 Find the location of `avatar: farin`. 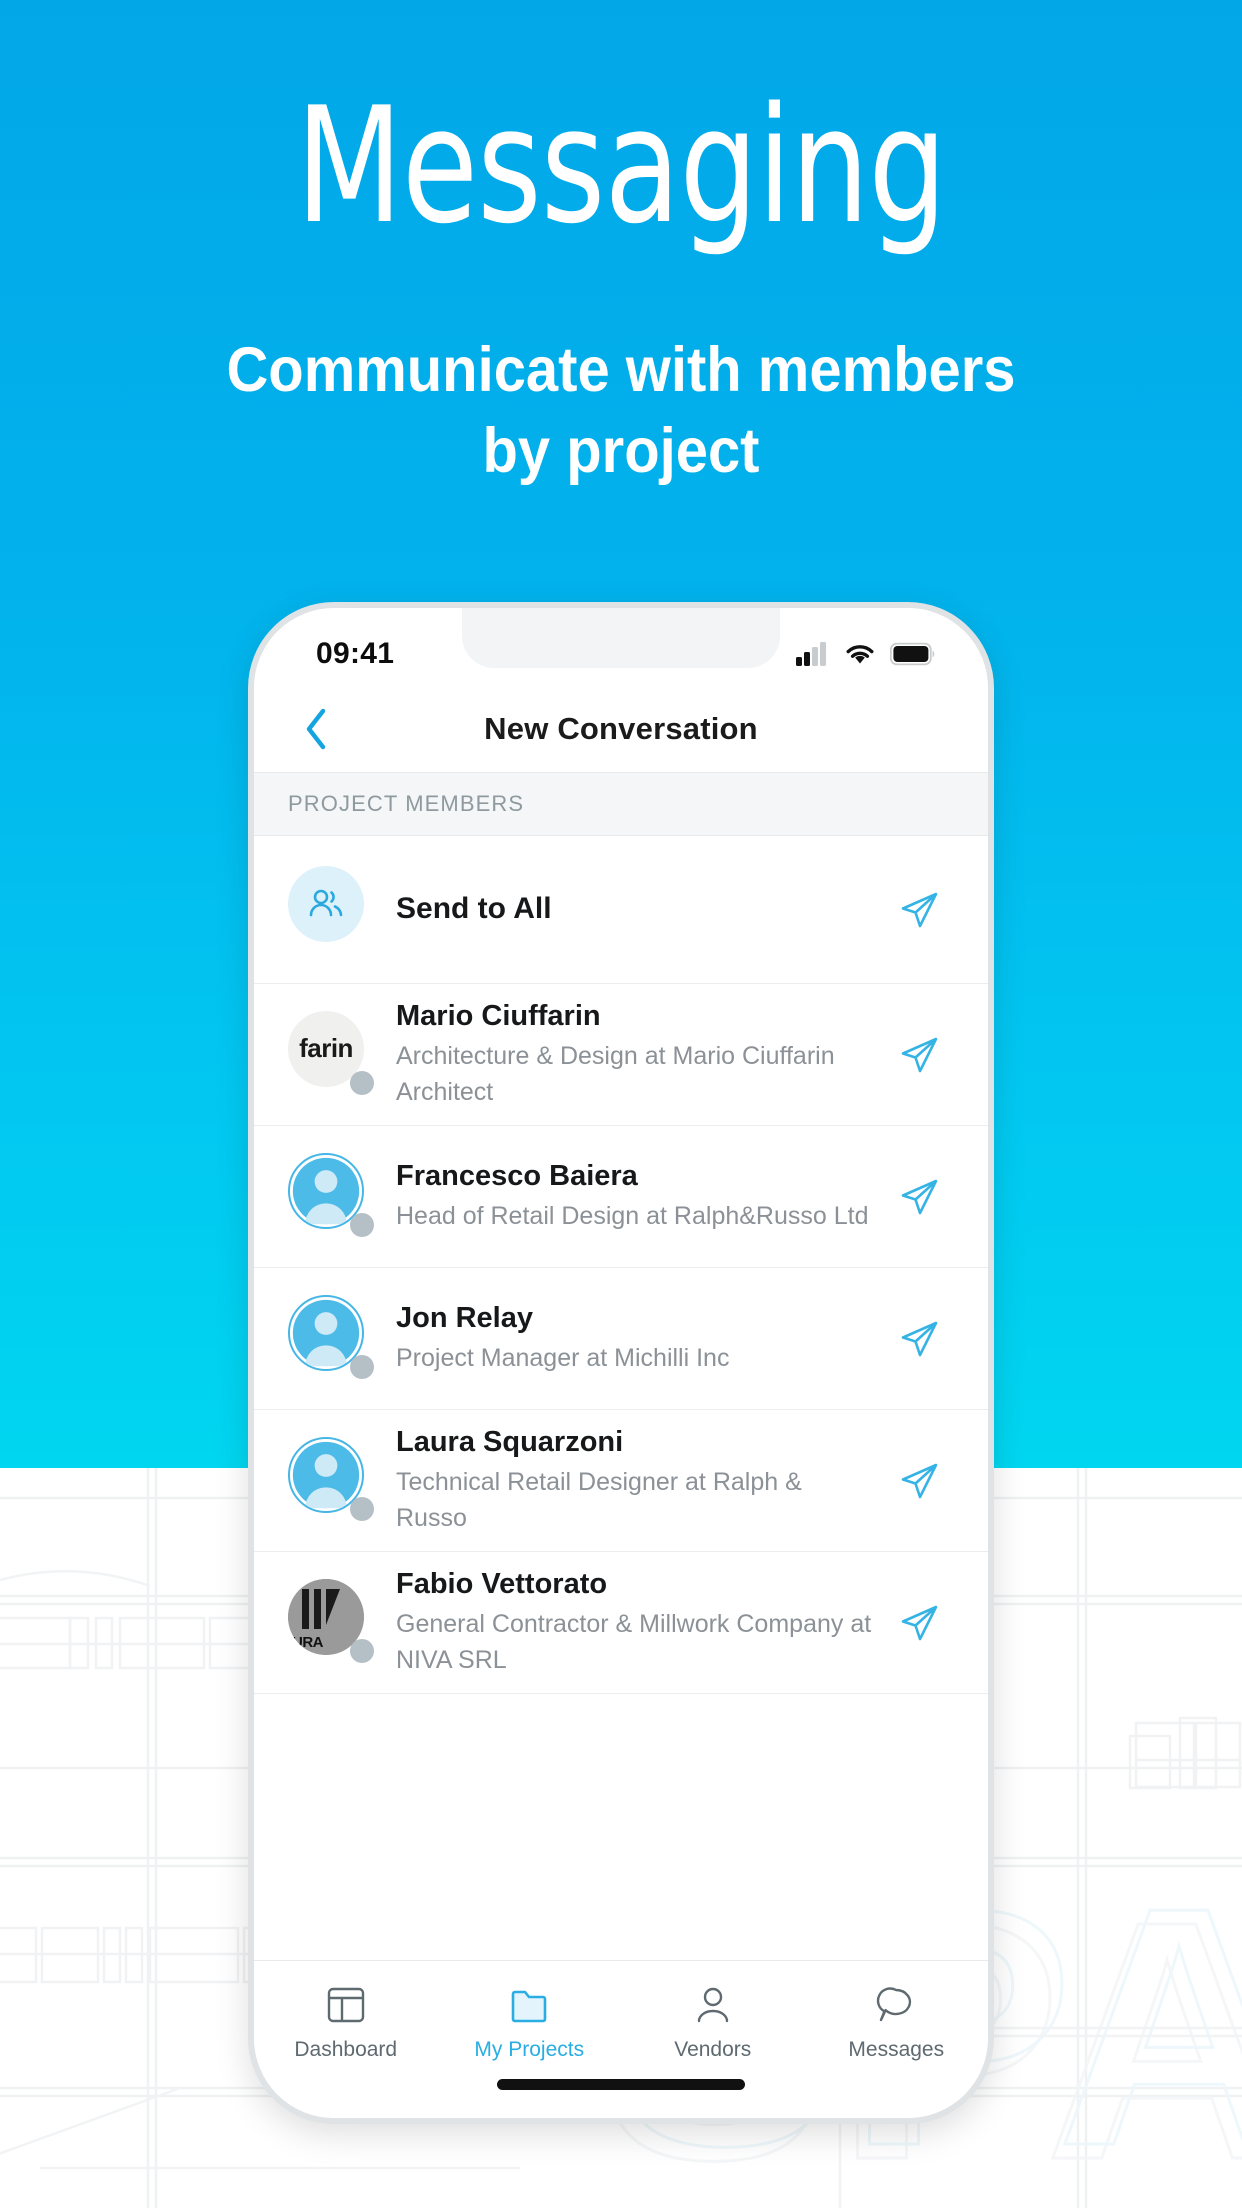

avatar: farin is located at coordinates (332, 1054).